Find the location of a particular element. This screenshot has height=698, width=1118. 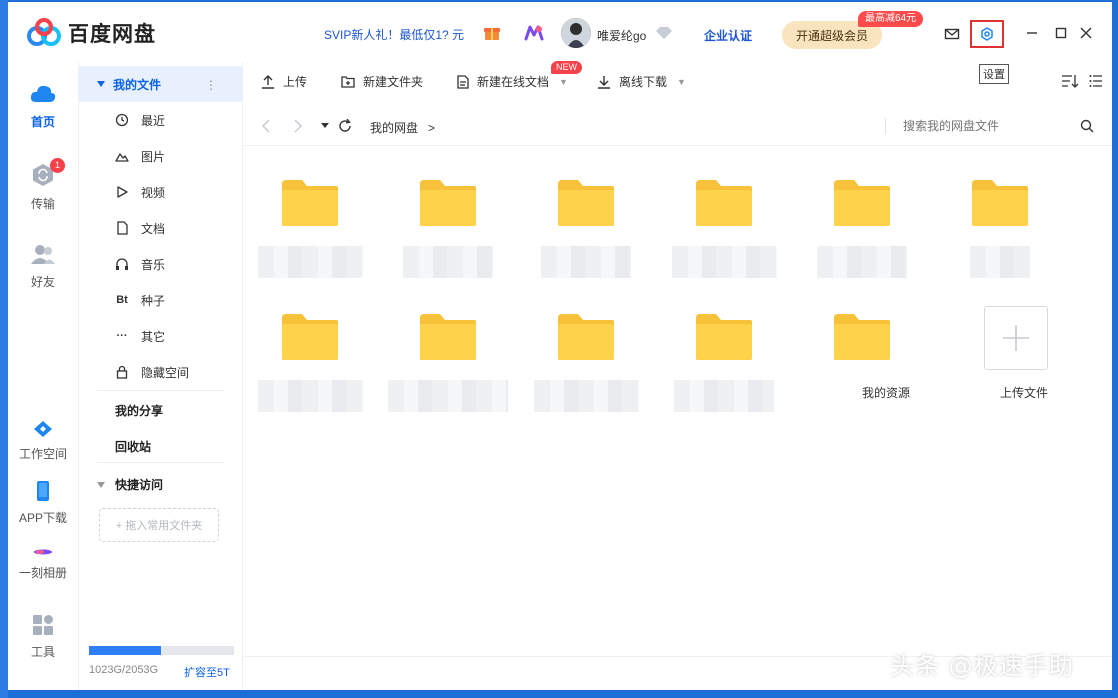

sidebar-item-images: 图片 is located at coordinates (140, 156).